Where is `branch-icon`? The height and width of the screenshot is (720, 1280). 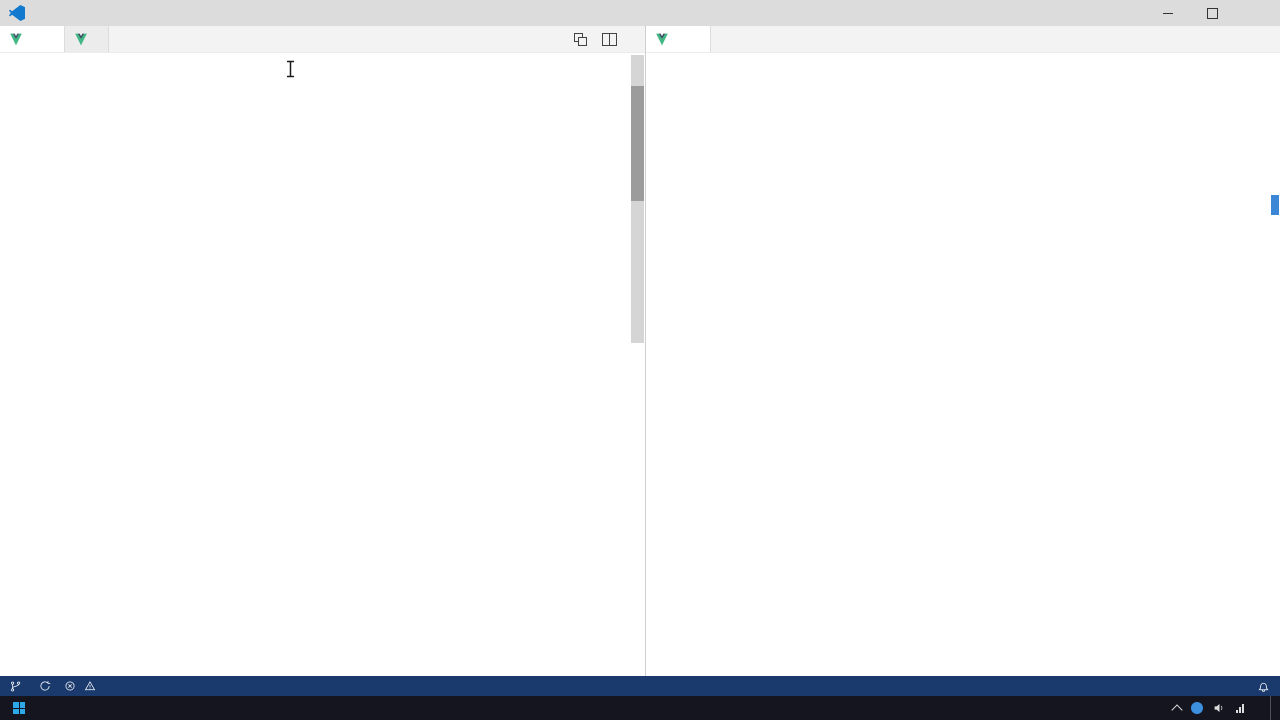 branch-icon is located at coordinates (16, 686).